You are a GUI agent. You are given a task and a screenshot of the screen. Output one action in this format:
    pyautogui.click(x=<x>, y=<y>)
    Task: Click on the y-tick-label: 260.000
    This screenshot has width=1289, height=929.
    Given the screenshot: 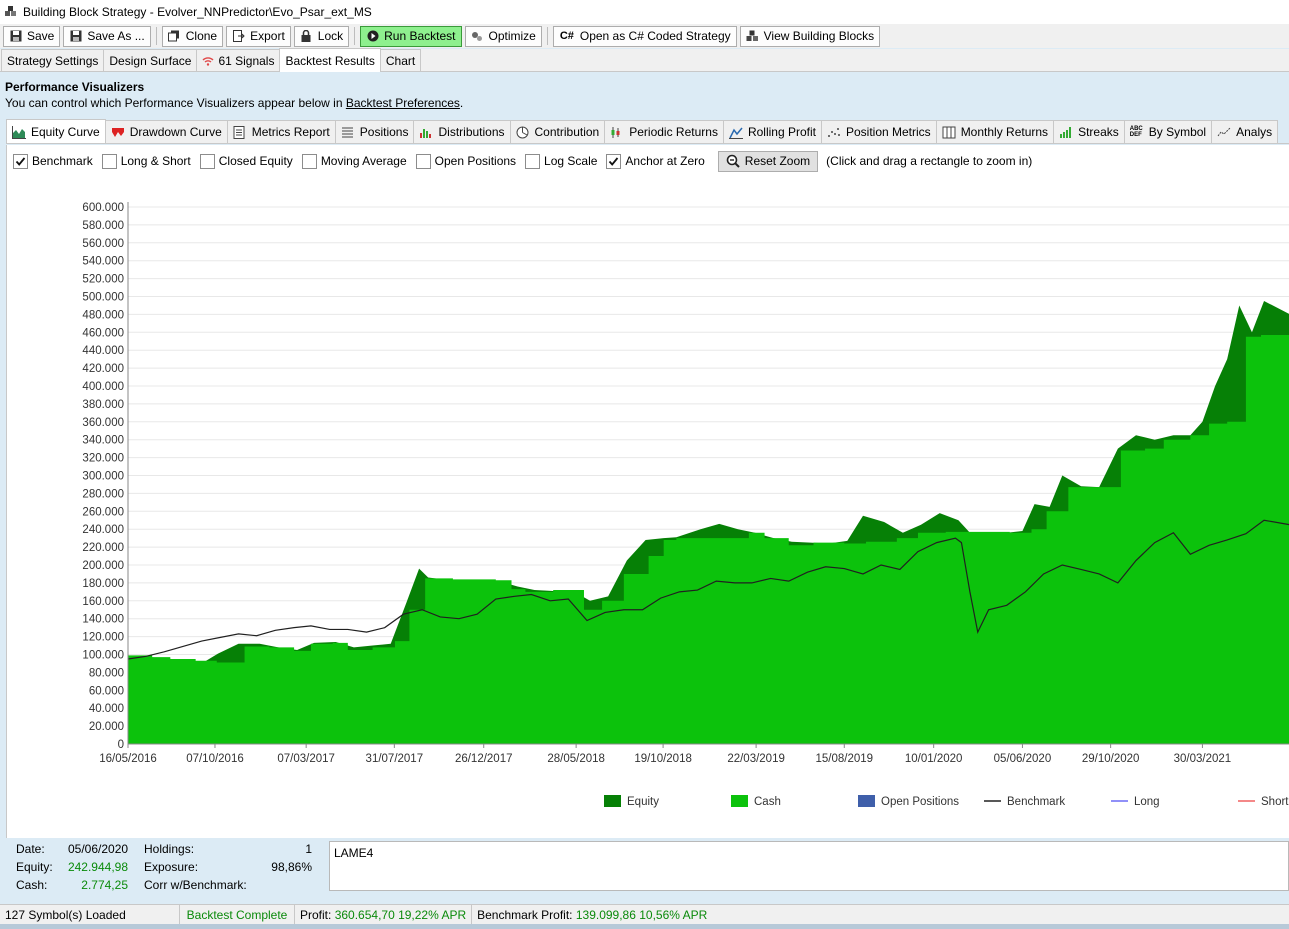 What is the action you would take?
    pyautogui.click(x=103, y=512)
    